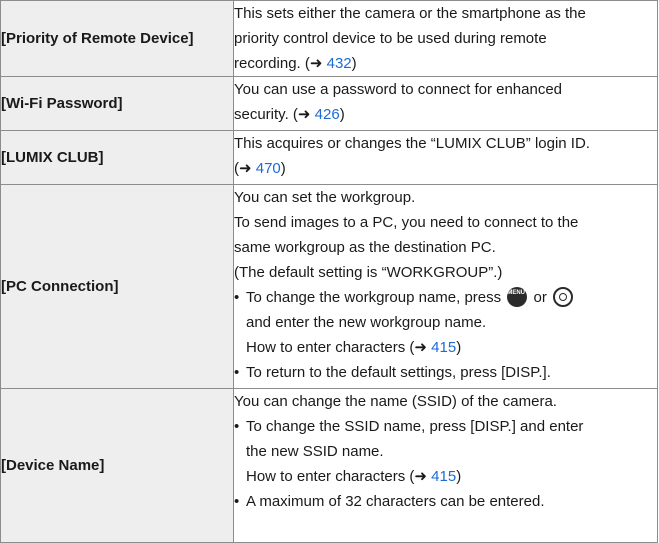  Describe the element at coordinates (445, 63) in the screenshot. I see `description-line: recording. (➜ 432)` at that location.